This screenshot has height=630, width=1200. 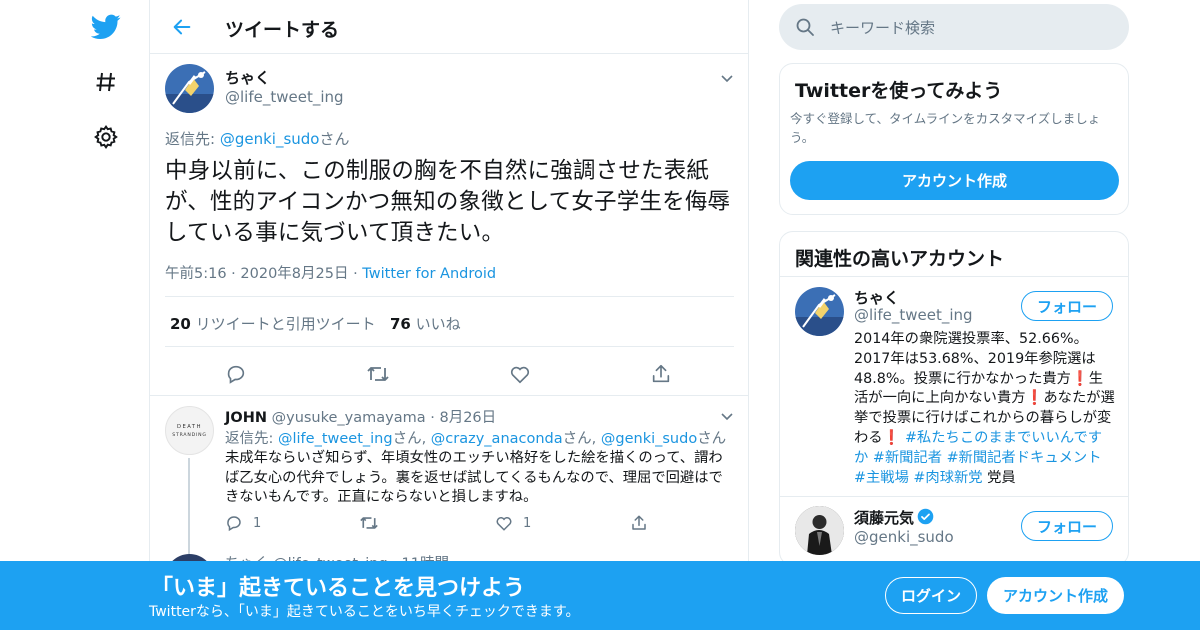 I want to click on account-name: 須藤元気, so click(x=894, y=518).